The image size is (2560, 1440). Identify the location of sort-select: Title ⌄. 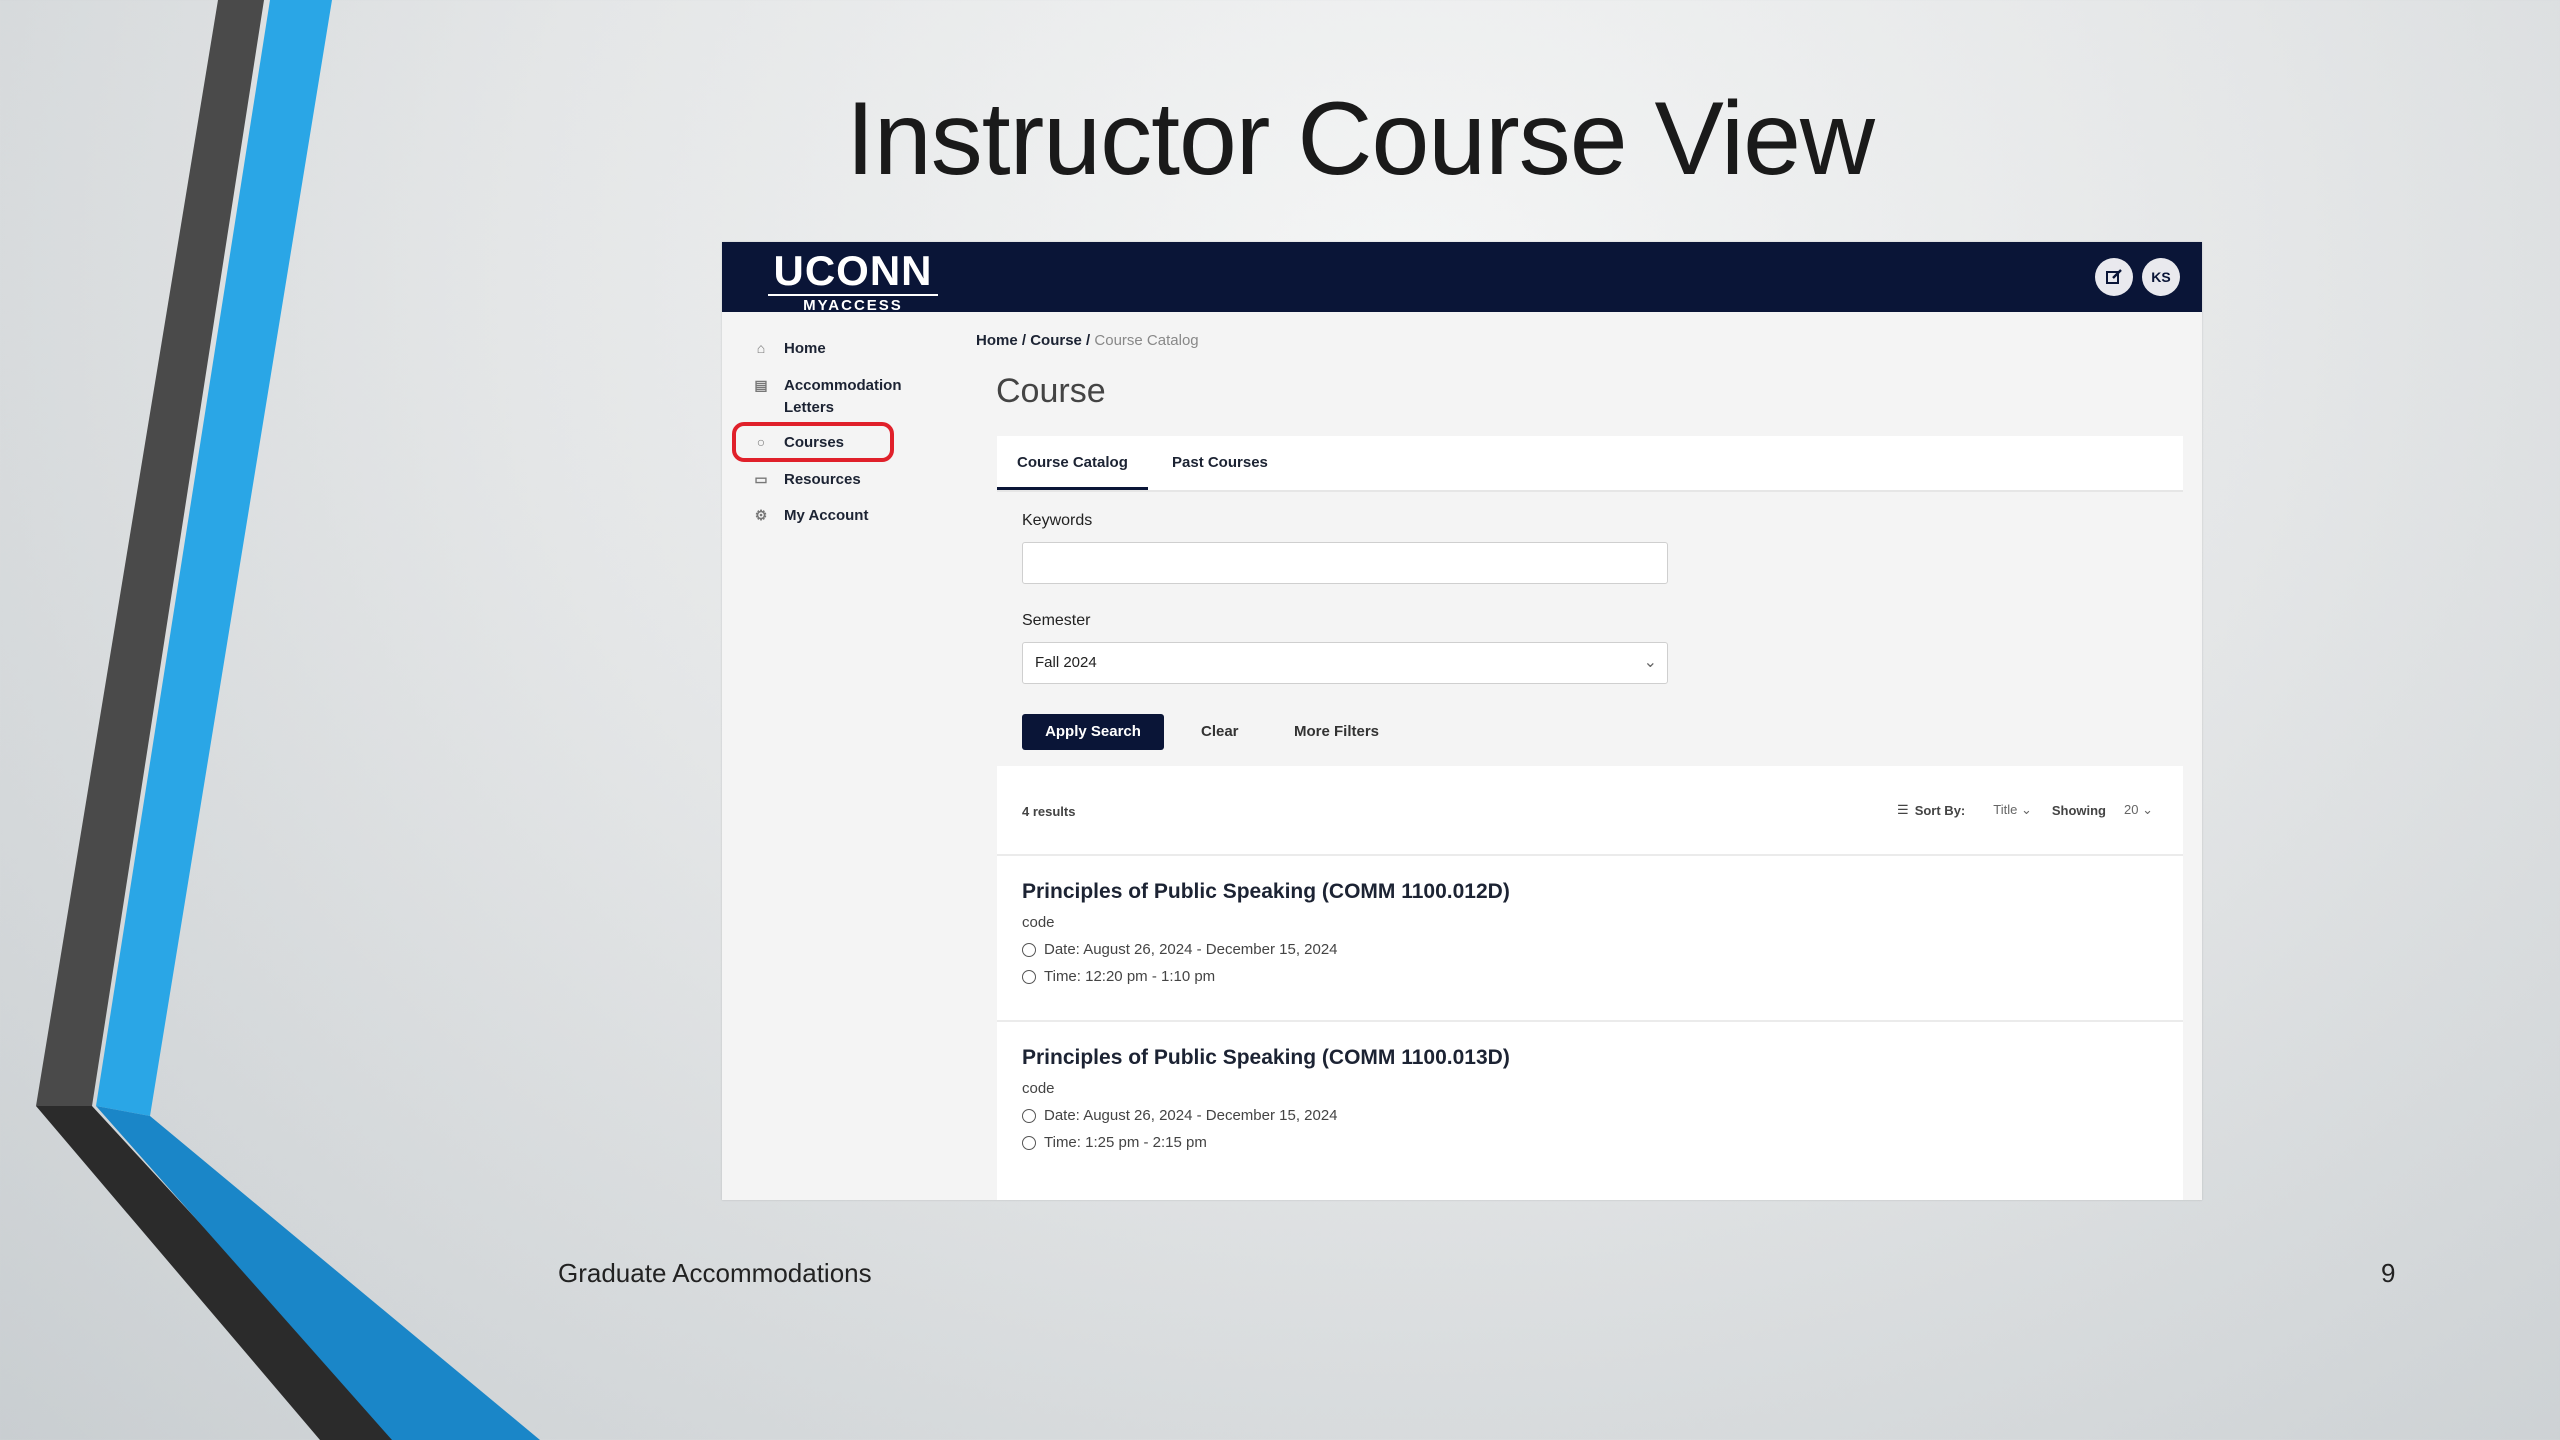
(2012, 810).